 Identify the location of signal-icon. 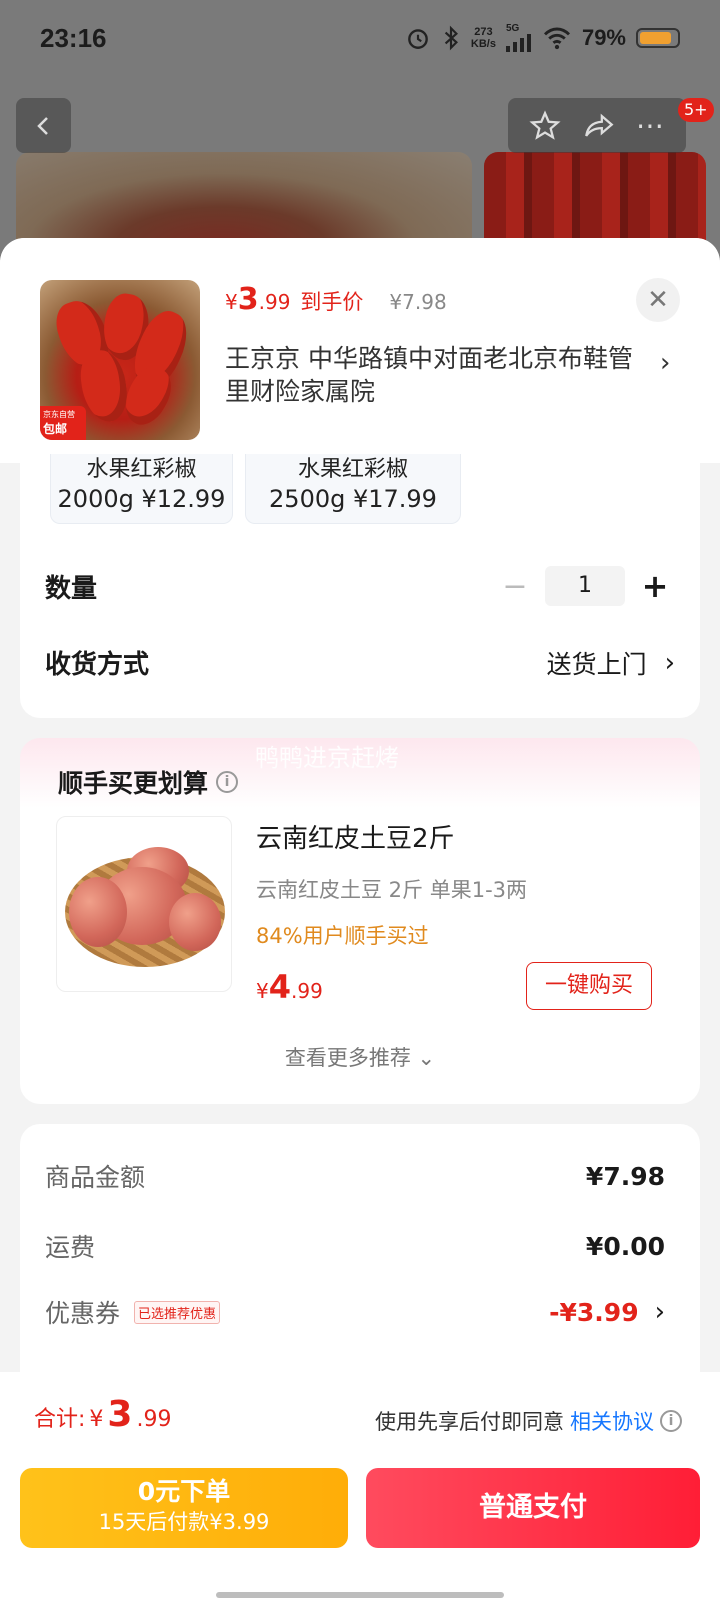
(518, 43).